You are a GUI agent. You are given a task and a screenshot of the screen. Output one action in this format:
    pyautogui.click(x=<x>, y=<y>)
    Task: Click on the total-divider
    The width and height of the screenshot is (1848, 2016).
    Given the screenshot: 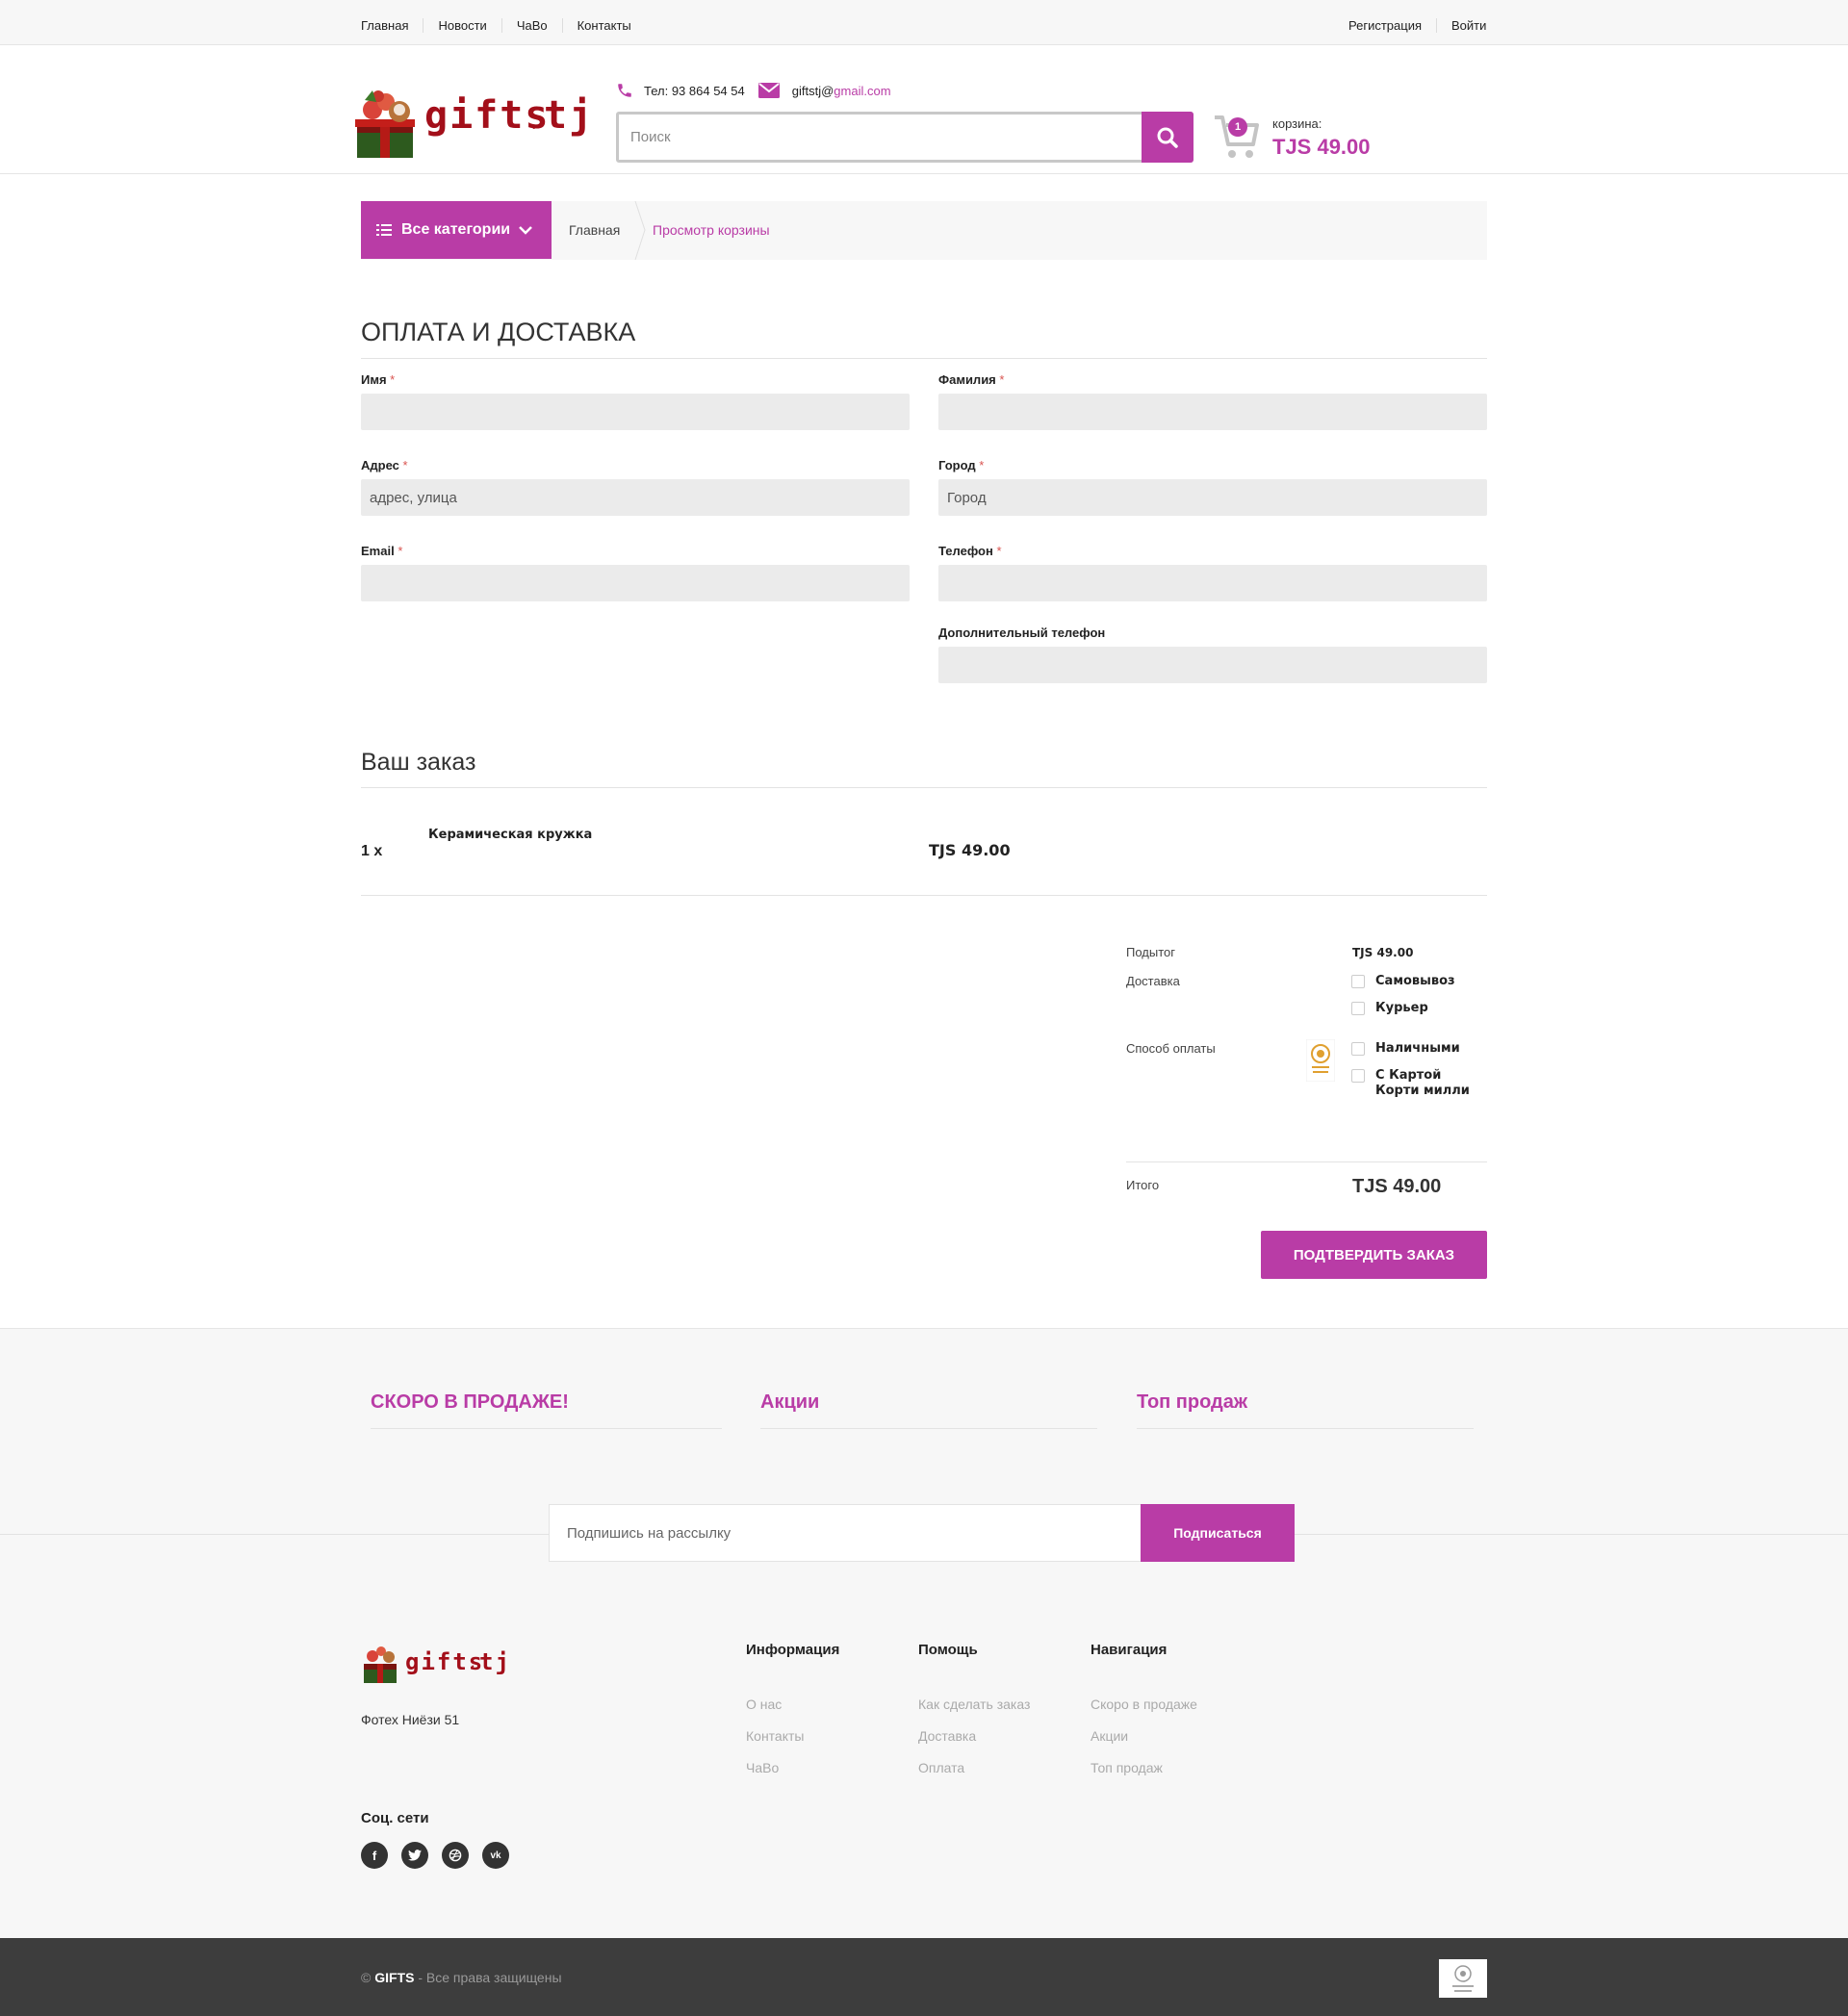 What is the action you would take?
    pyautogui.click(x=1306, y=1161)
    